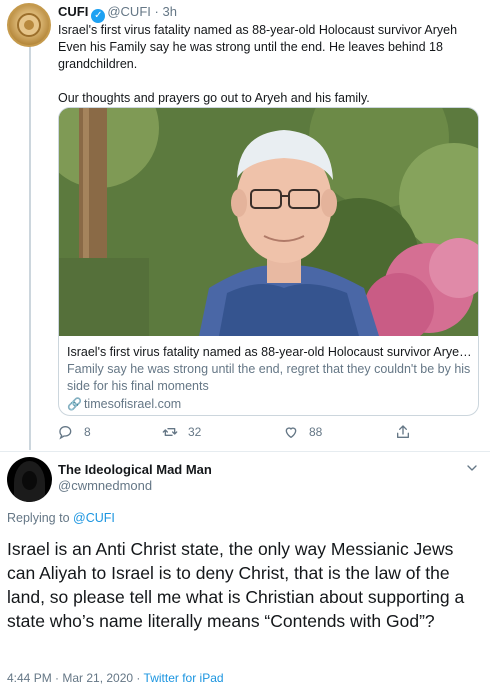  What do you see at coordinates (169, 11) in the screenshot?
I see `tweet-time: 3h` at bounding box center [169, 11].